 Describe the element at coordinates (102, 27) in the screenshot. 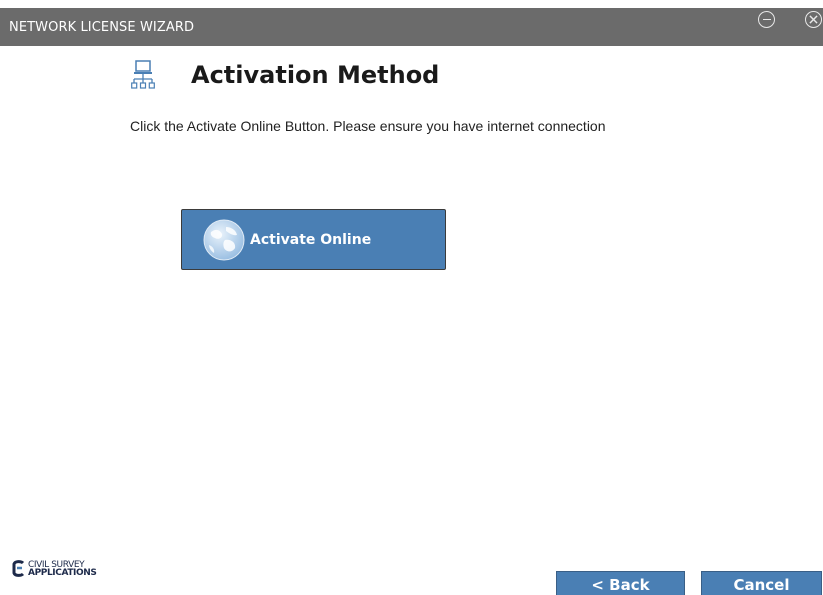

I see `window-title: NETWORK LICENSE WIZARD` at that location.